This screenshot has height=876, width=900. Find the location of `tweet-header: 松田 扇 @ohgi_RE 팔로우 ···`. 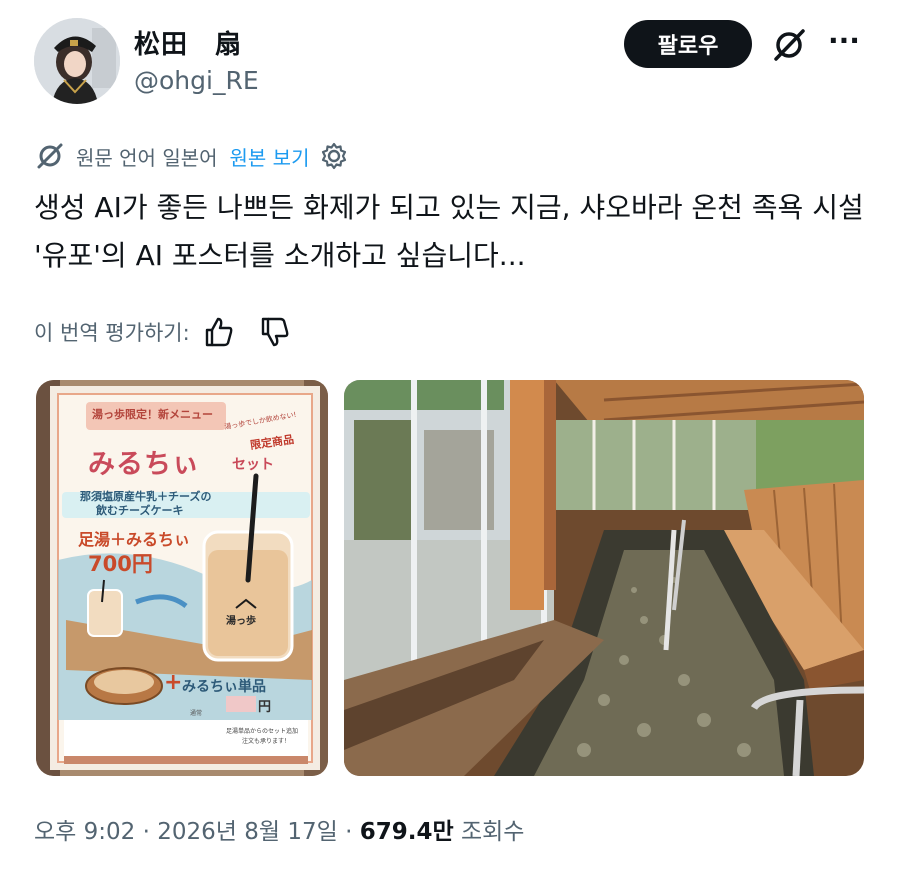

tweet-header: 松田 扇 @ohgi_RE 팔로우 ··· is located at coordinates (454, 63).